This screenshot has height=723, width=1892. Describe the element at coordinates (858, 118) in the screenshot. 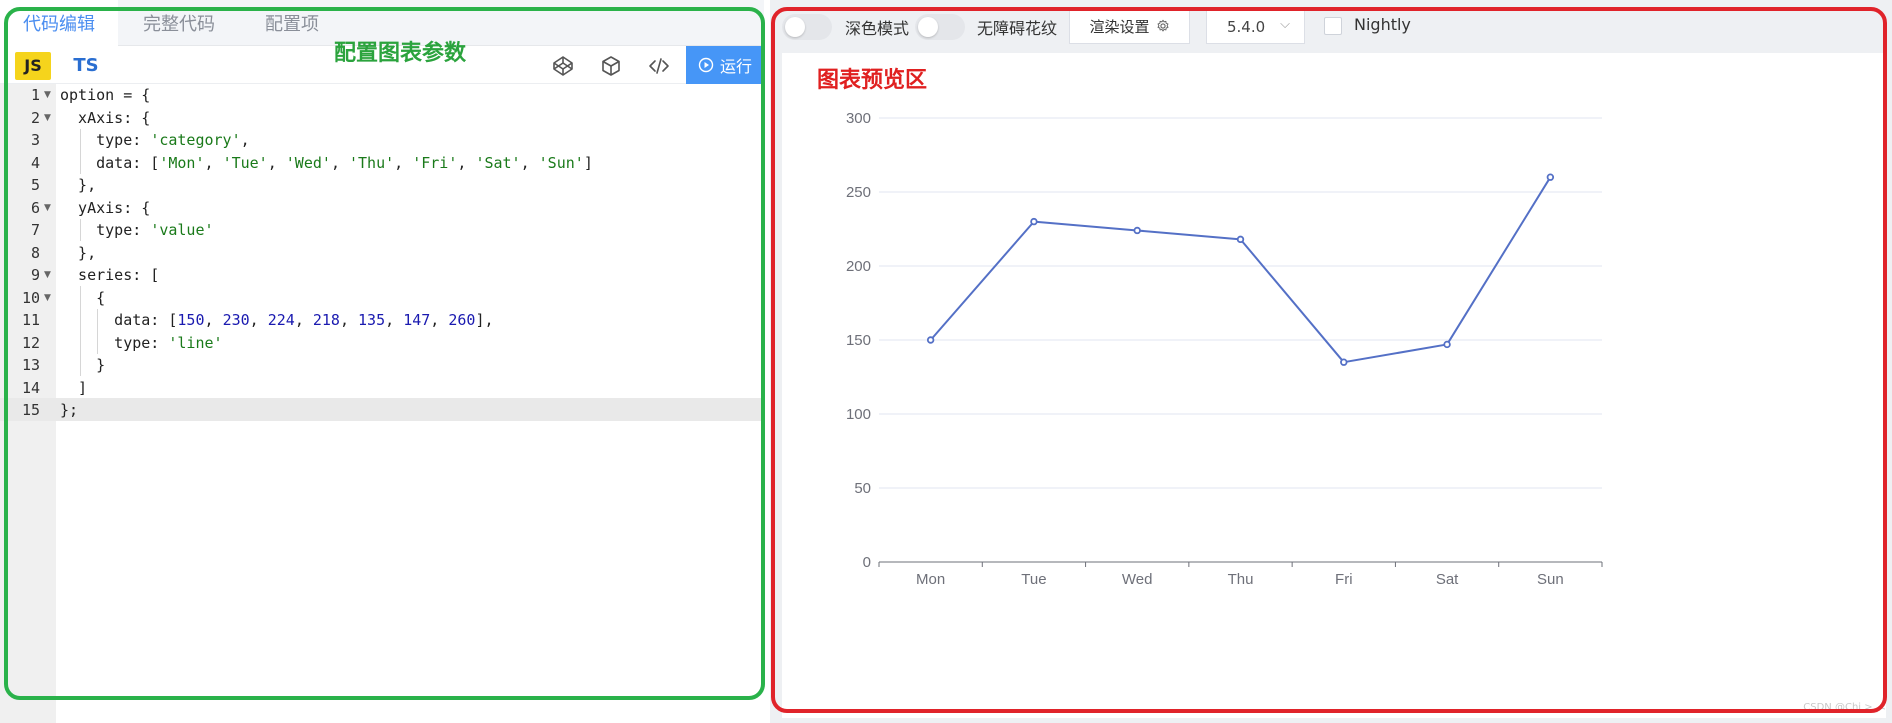

I see `y-tick-label: 300` at that location.